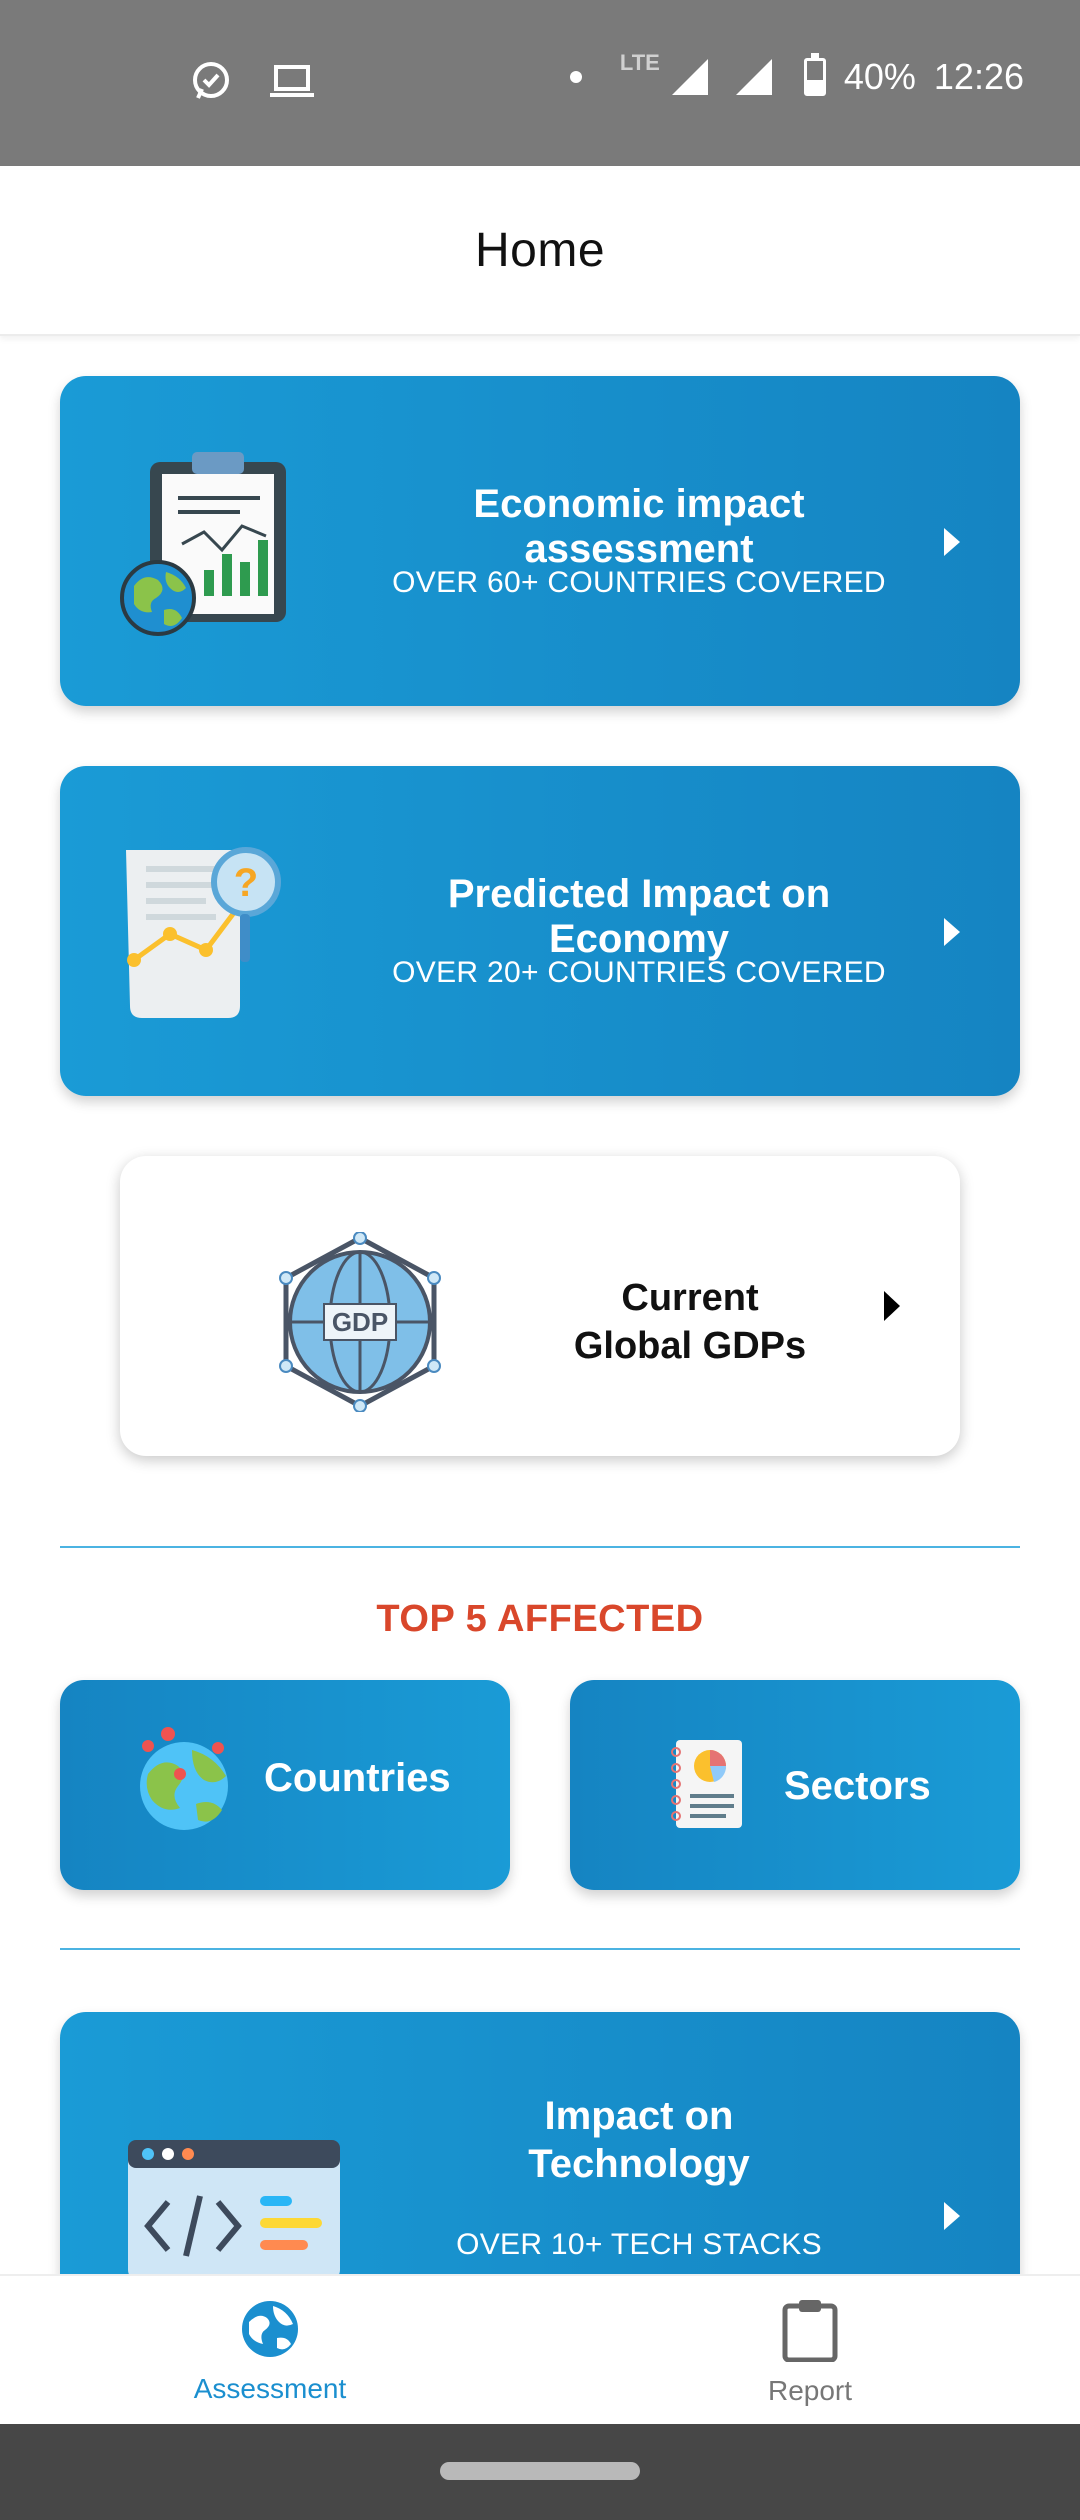 Image resolution: width=1080 pixels, height=2520 pixels. What do you see at coordinates (639, 2140) in the screenshot?
I see `tech-card-title: Impact on Technology` at bounding box center [639, 2140].